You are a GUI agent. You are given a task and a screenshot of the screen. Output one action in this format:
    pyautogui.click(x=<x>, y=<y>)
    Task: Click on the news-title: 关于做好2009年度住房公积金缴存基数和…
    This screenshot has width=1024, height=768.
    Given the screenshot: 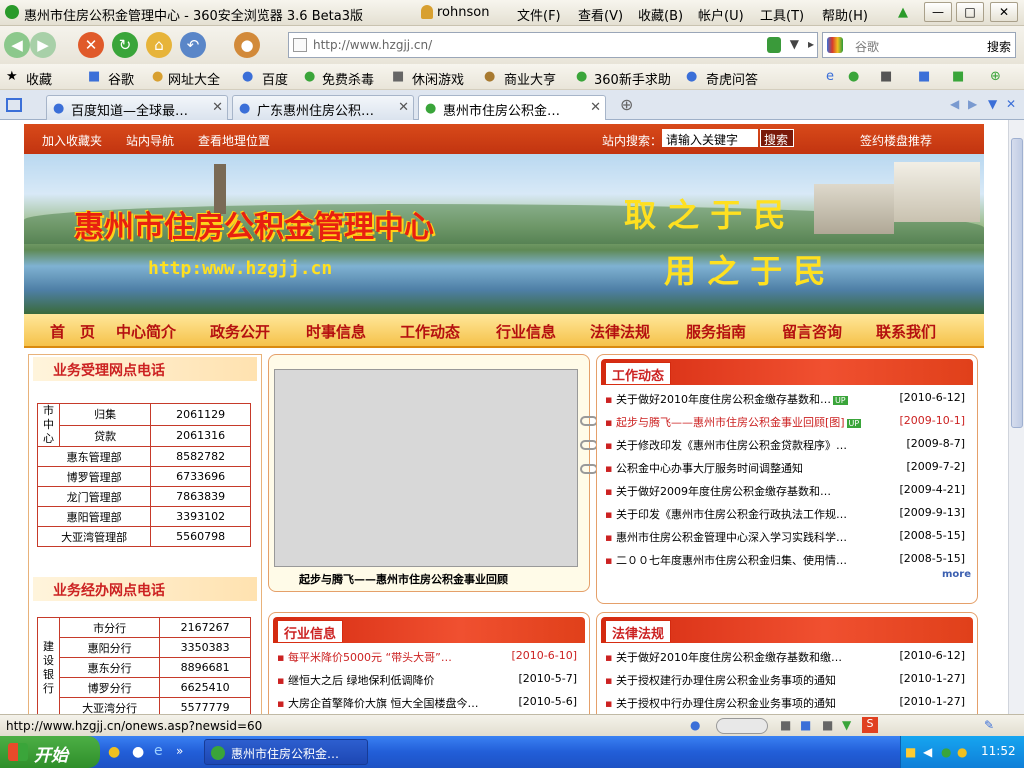 What is the action you would take?
    pyautogui.click(x=723, y=491)
    